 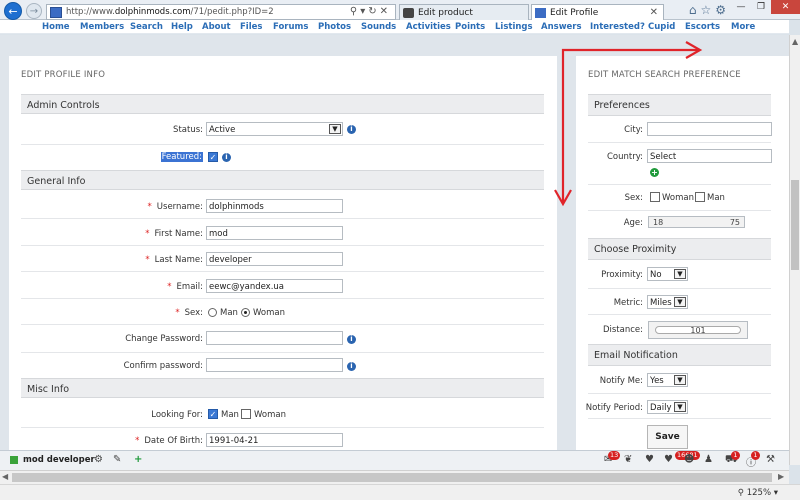 I want to click on save-button: Save, so click(x=667, y=437).